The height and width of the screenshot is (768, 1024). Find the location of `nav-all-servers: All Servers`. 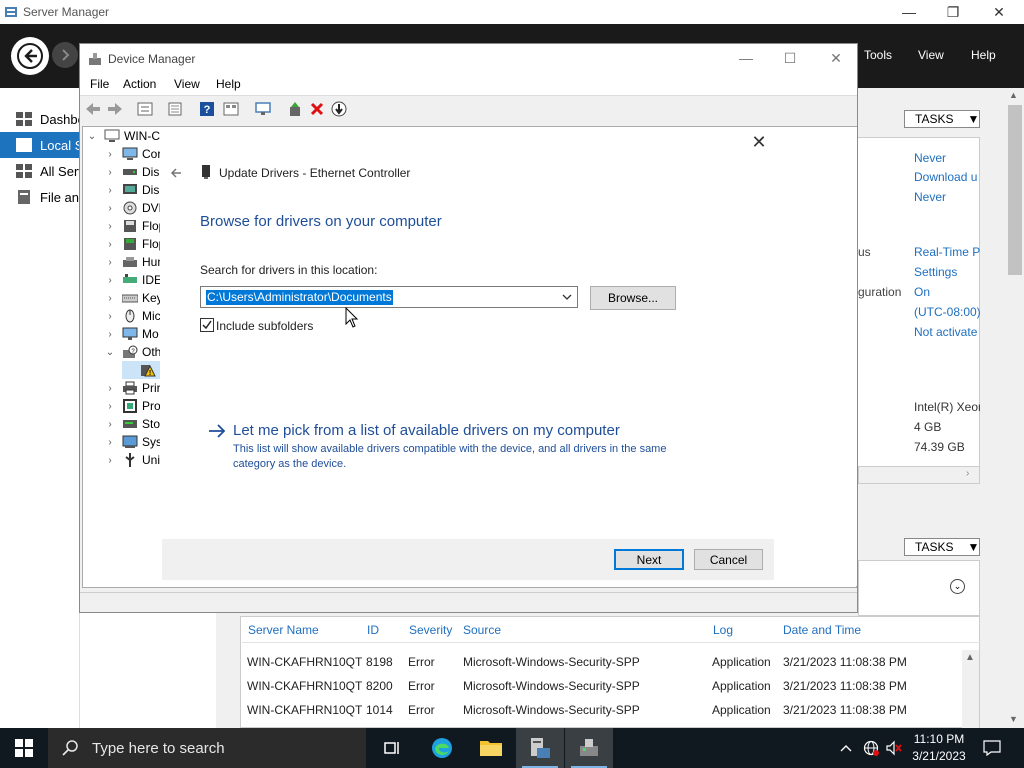

nav-all-servers: All Servers is located at coordinates (40, 171).